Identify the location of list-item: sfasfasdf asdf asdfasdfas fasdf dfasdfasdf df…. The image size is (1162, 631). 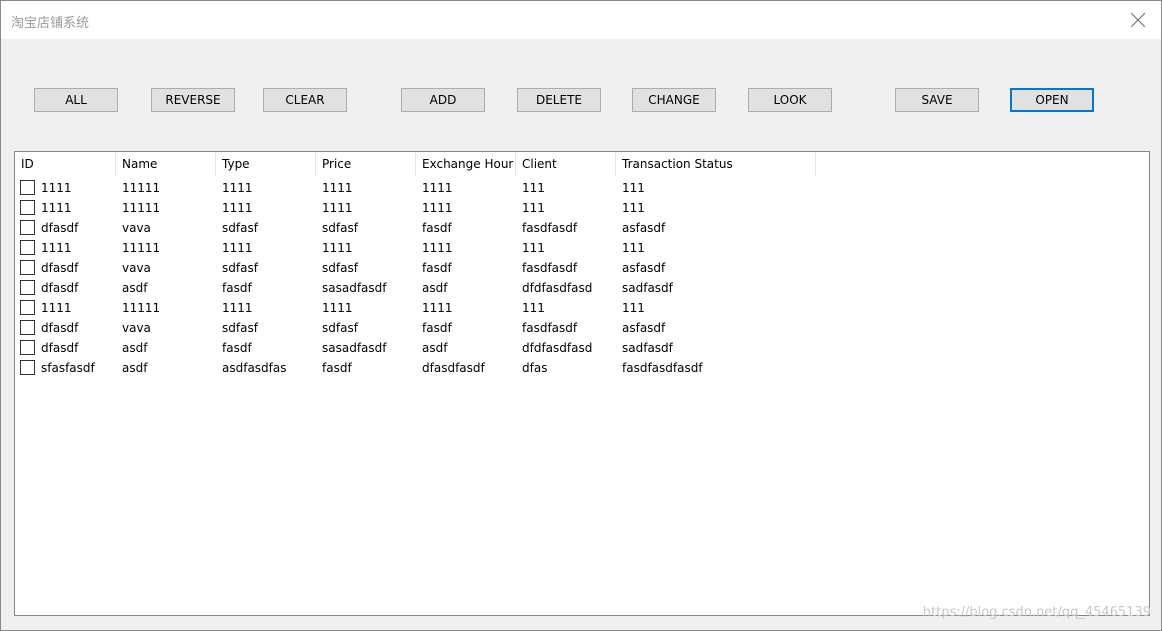
(582, 368).